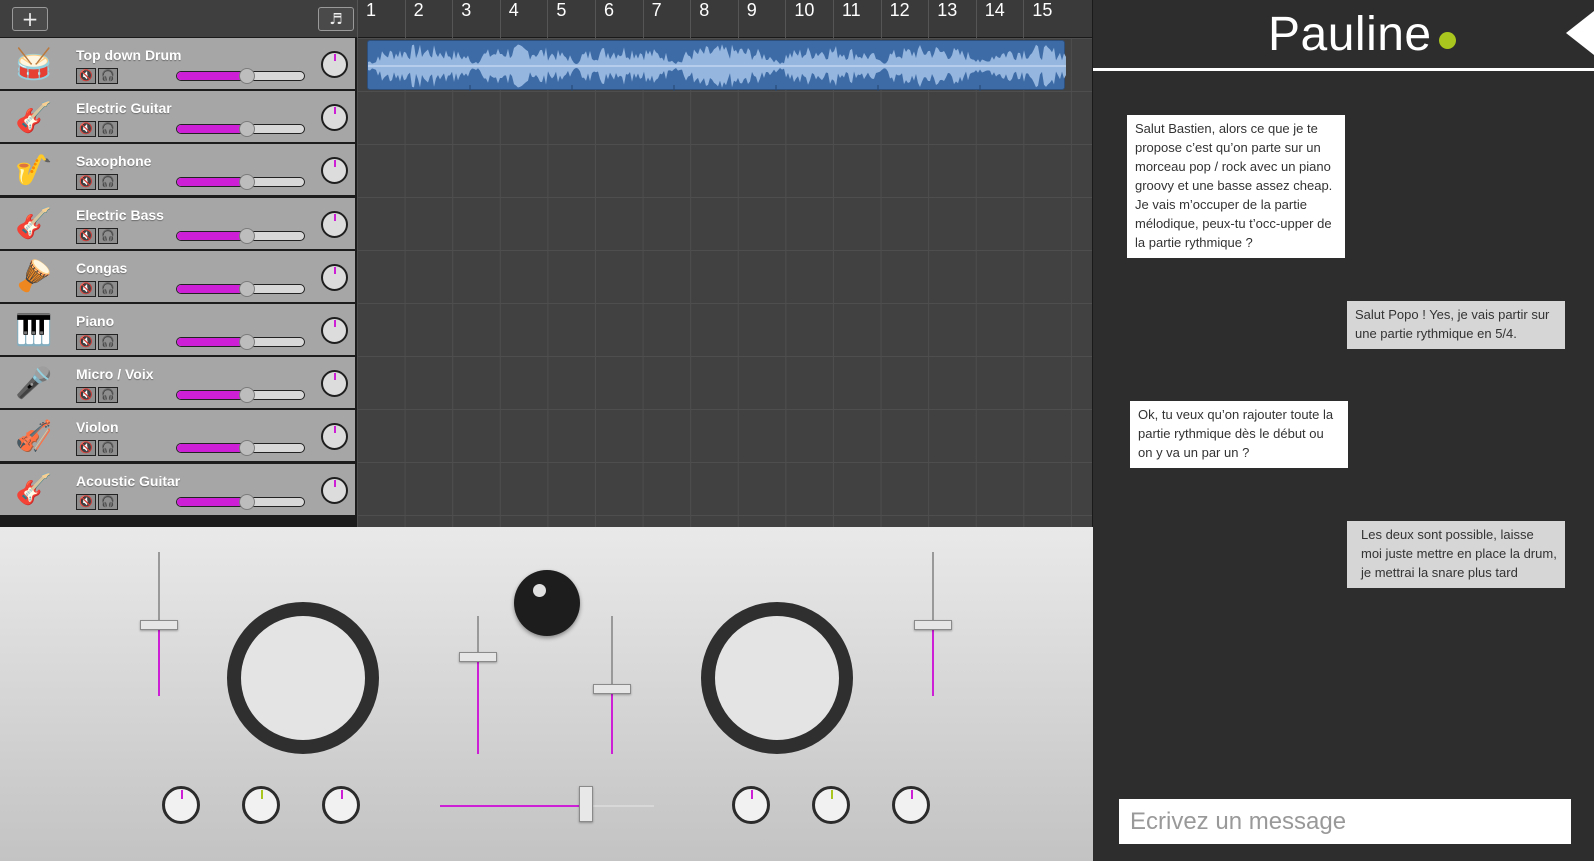 This screenshot has height=861, width=1594. What do you see at coordinates (716, 65) in the screenshot?
I see `audio-region` at bounding box center [716, 65].